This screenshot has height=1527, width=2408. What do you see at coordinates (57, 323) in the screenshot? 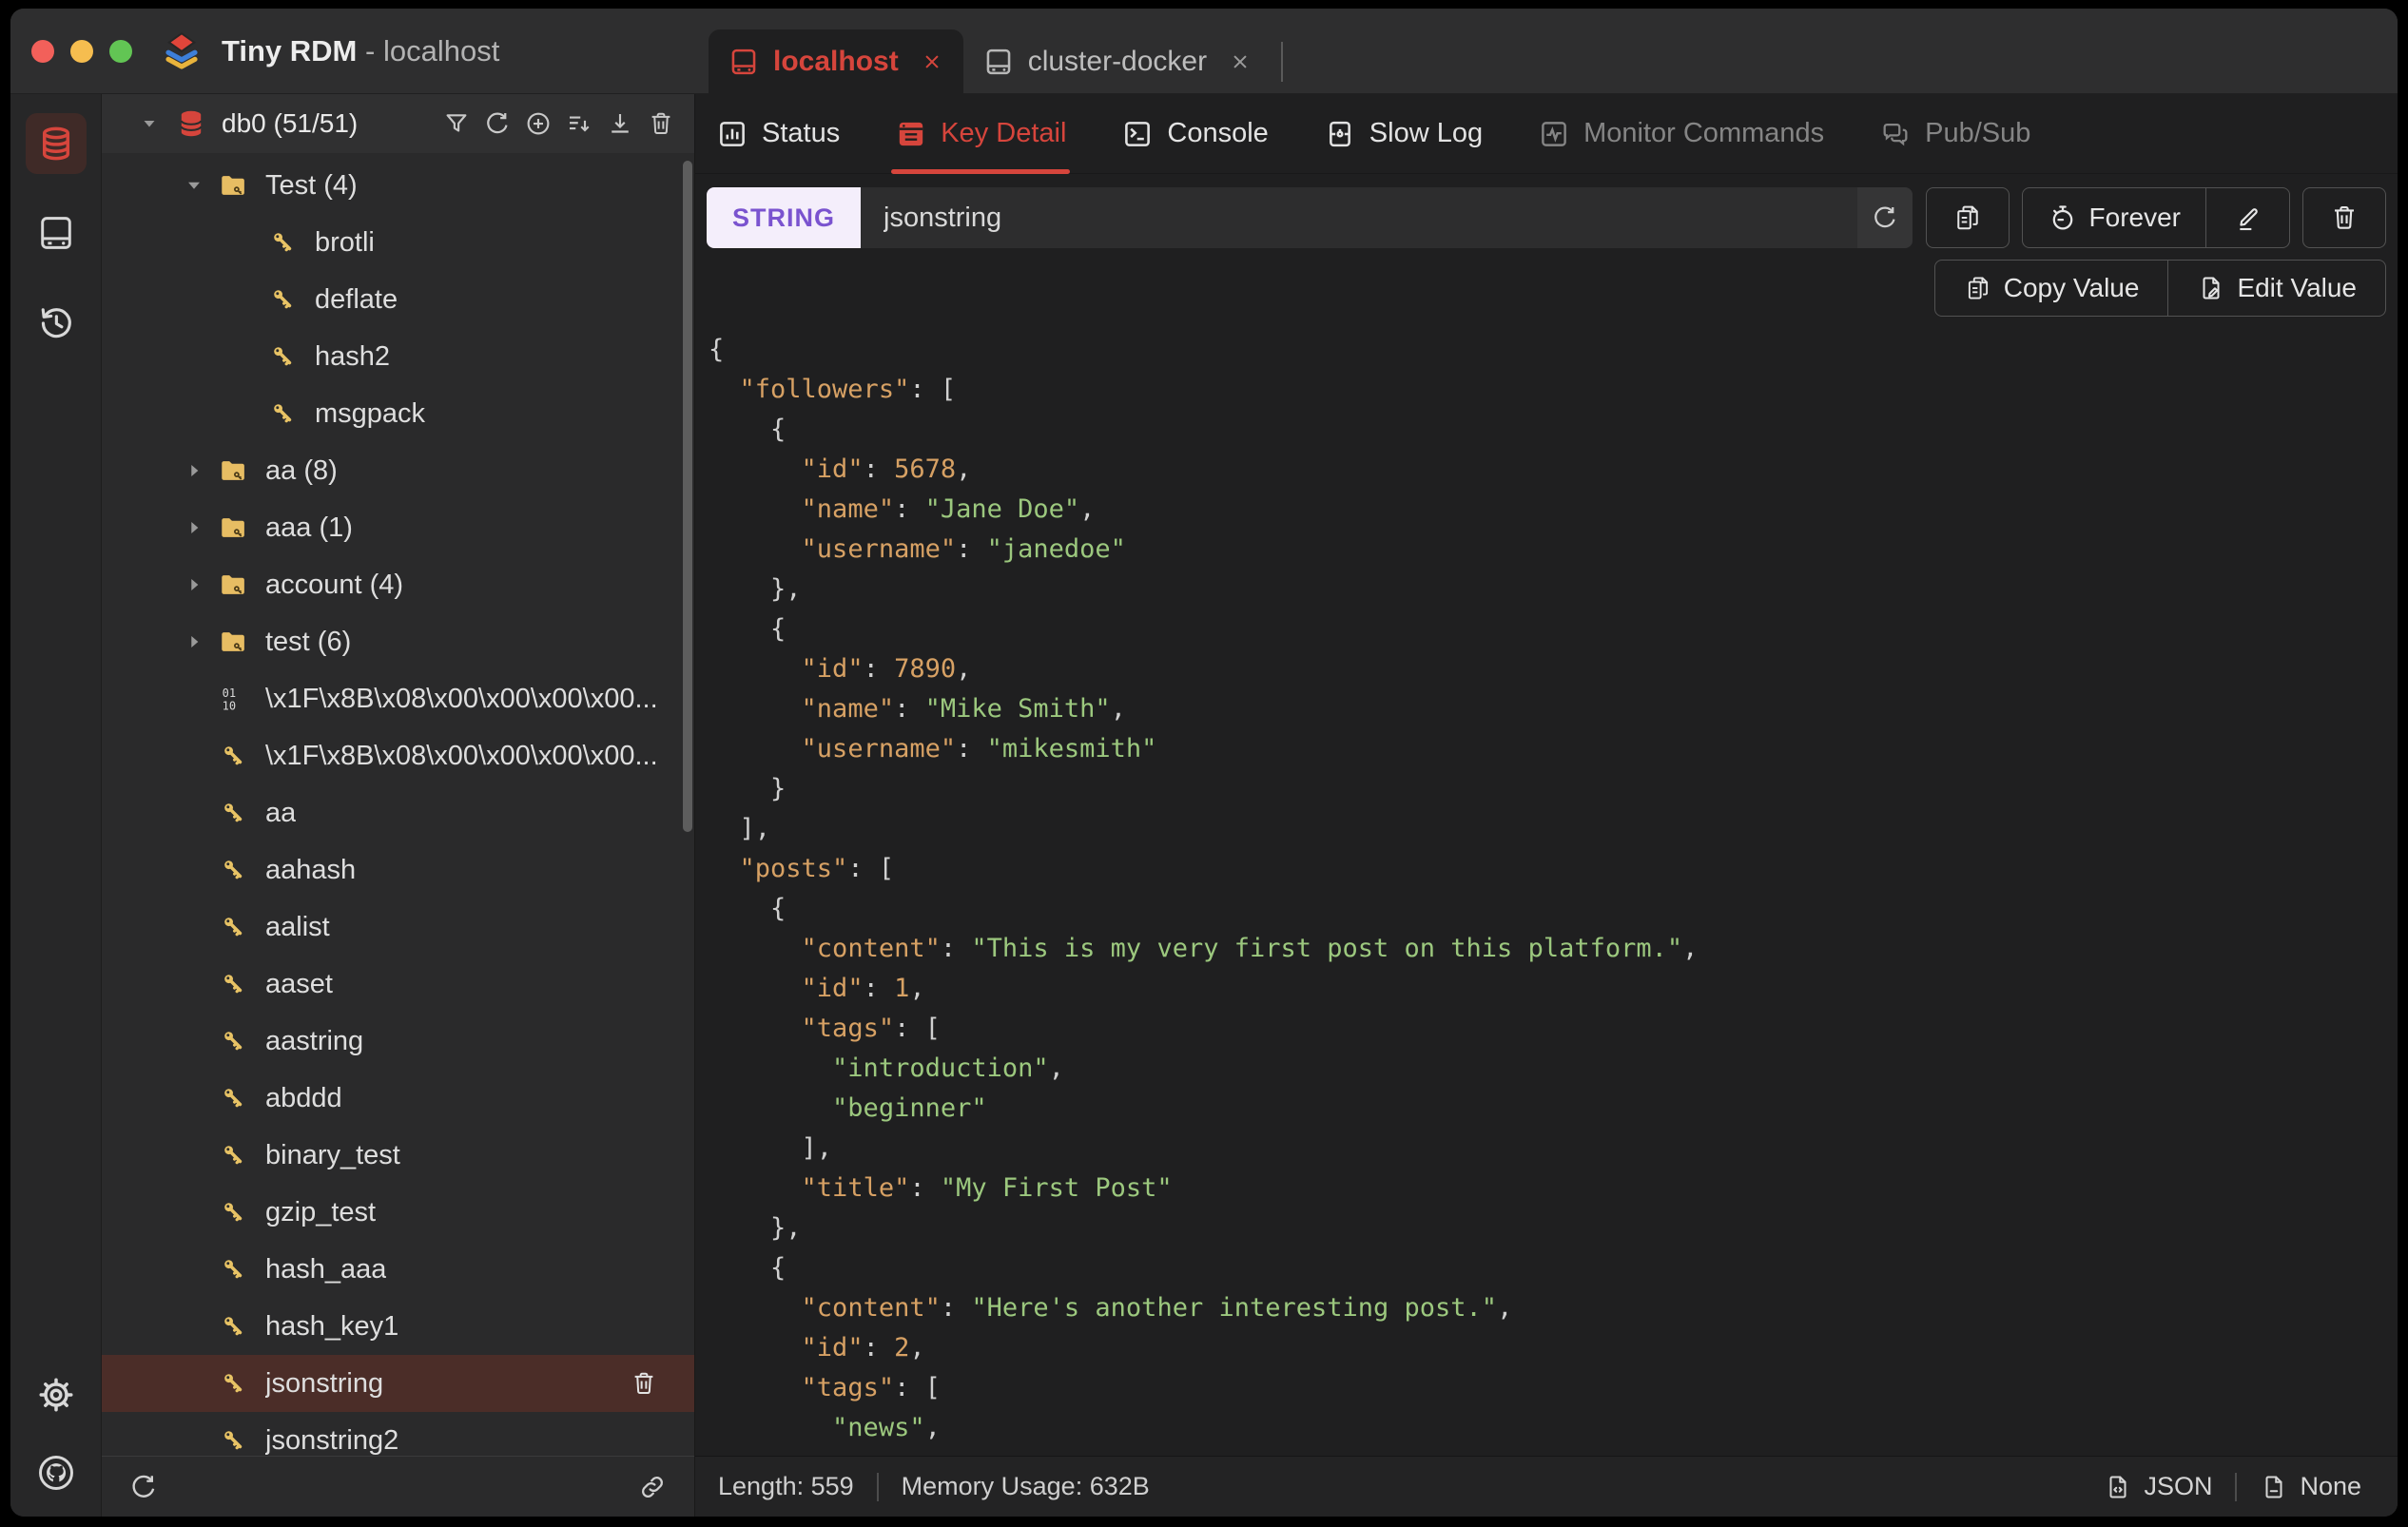
I see `rail-history-button` at bounding box center [57, 323].